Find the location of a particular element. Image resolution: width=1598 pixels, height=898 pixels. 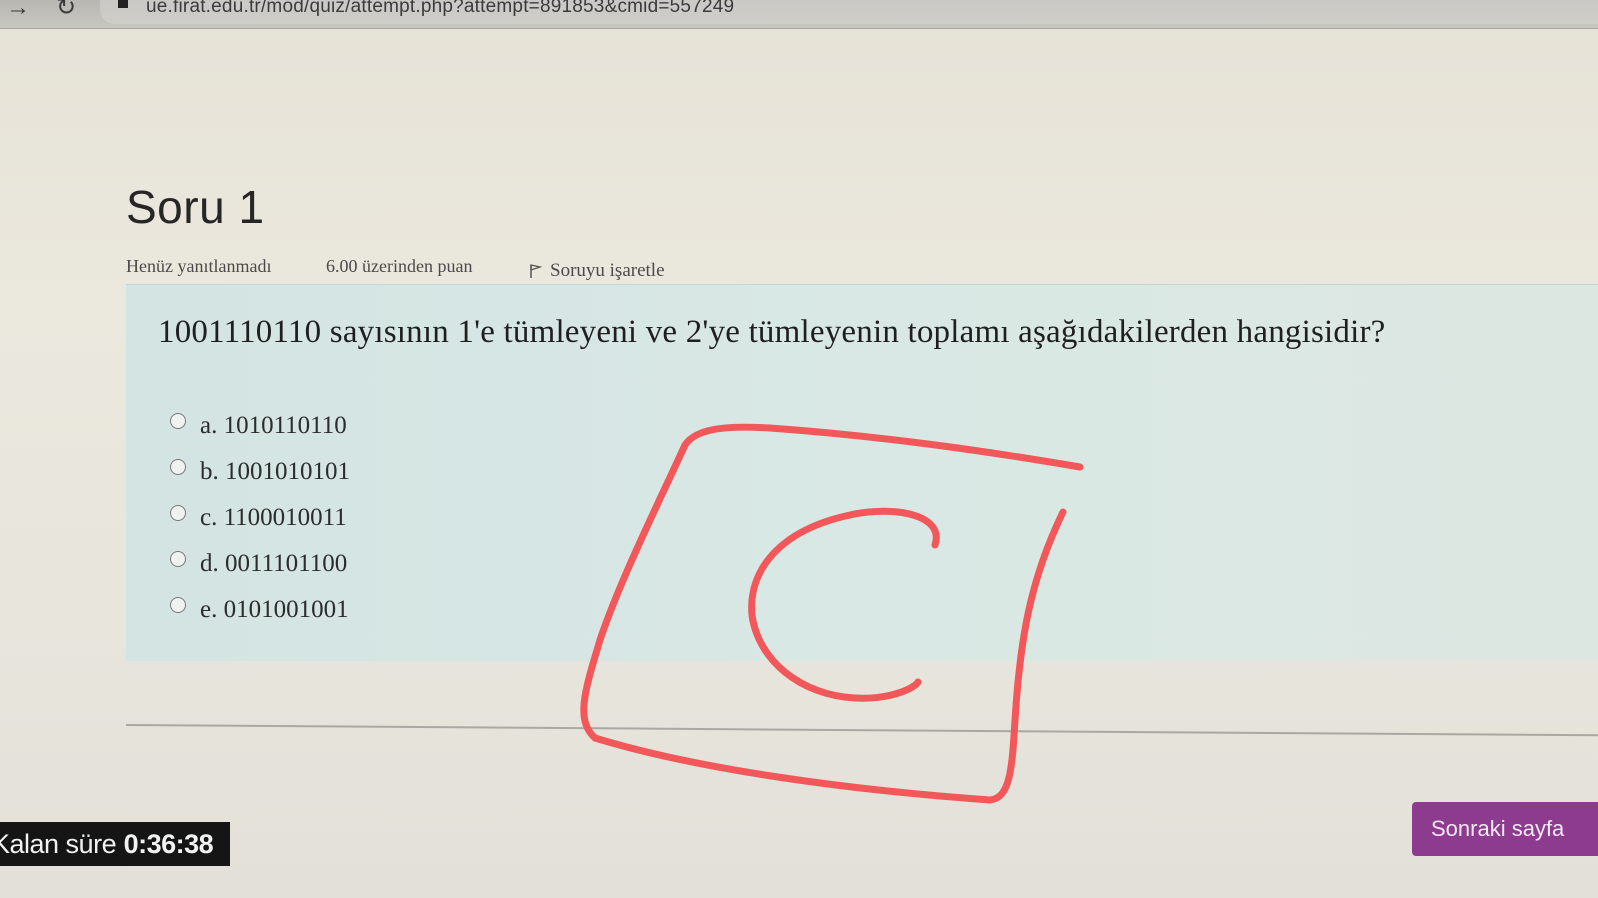

answer-option-e: e. 0101001001 is located at coordinates (259, 610).